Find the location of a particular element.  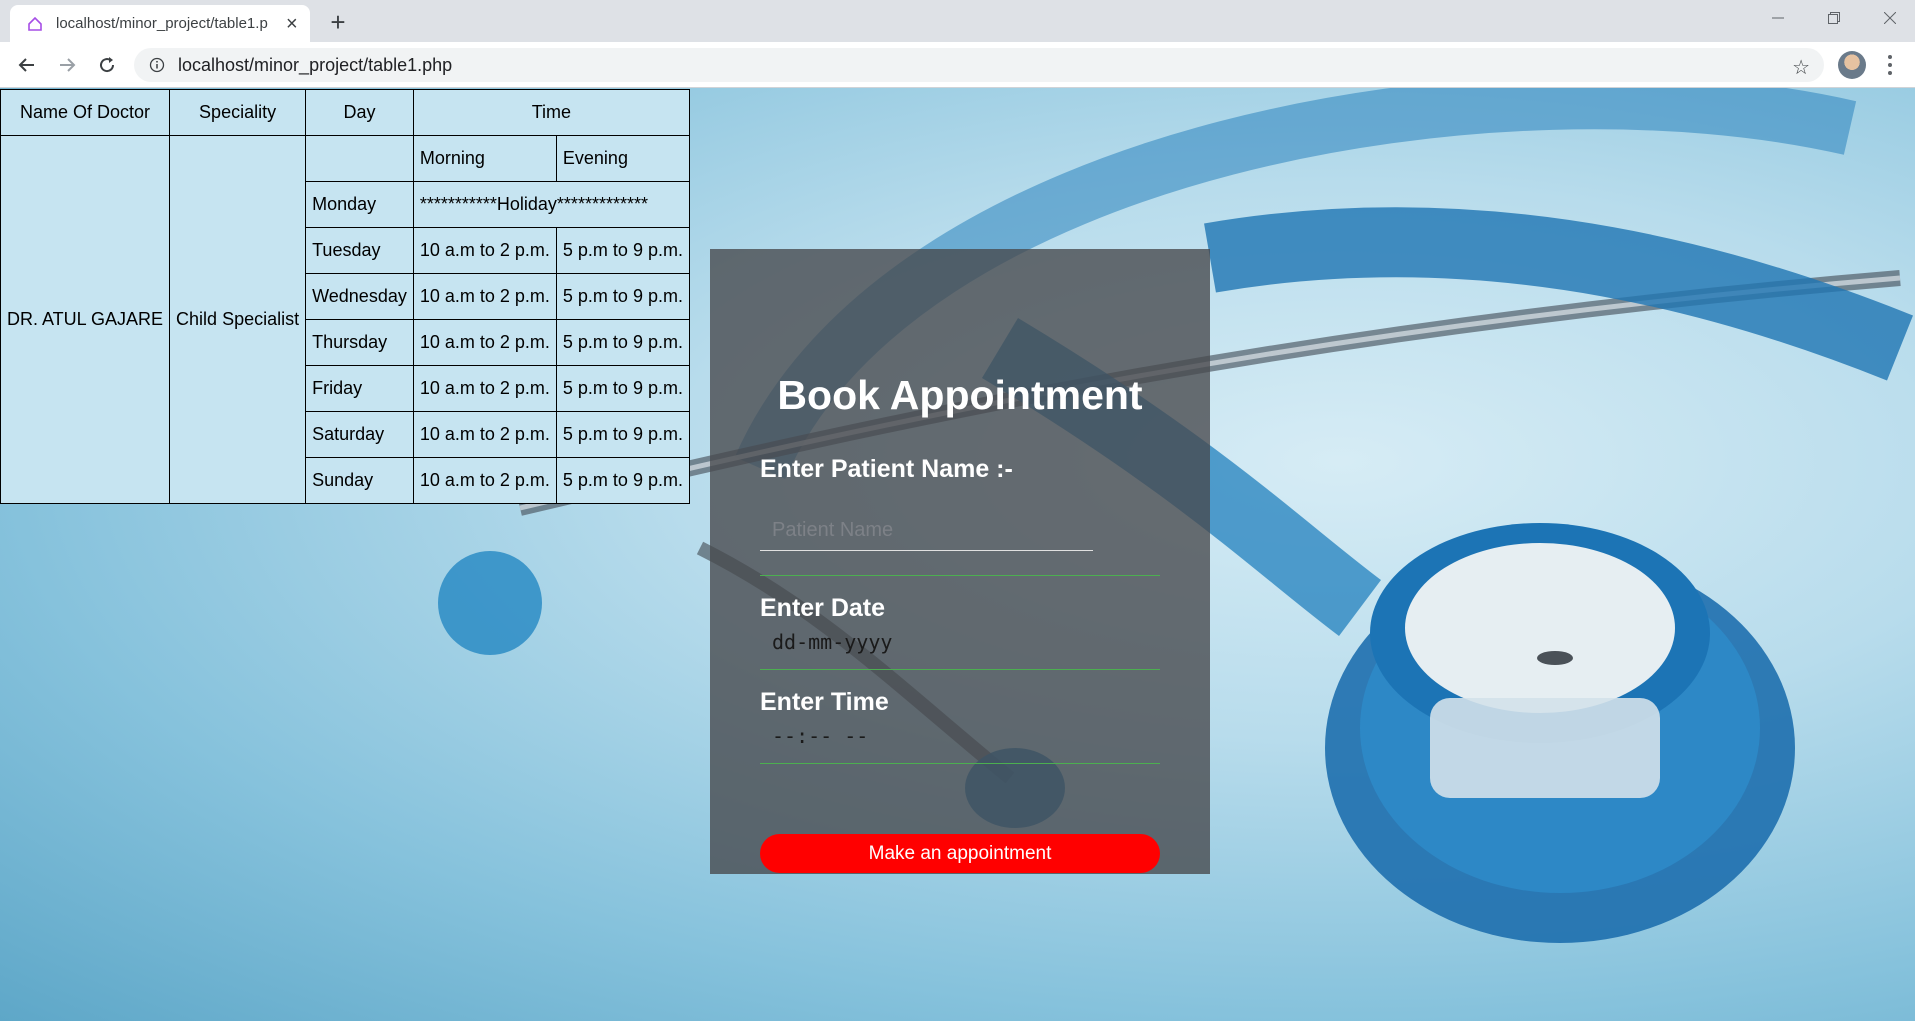

date-input: dd-mm-yyyy is located at coordinates (832, 642).